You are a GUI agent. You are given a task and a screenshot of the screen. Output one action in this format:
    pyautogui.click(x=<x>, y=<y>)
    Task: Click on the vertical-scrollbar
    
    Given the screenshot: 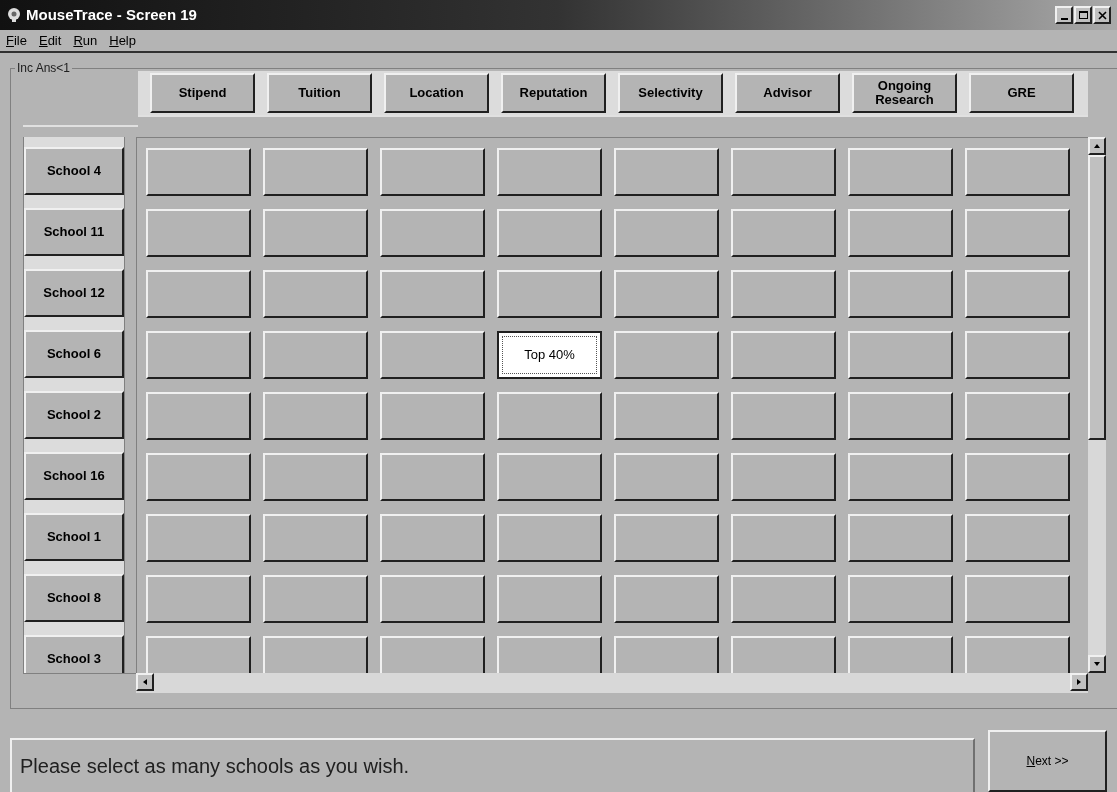 What is the action you would take?
    pyautogui.click(x=1097, y=405)
    